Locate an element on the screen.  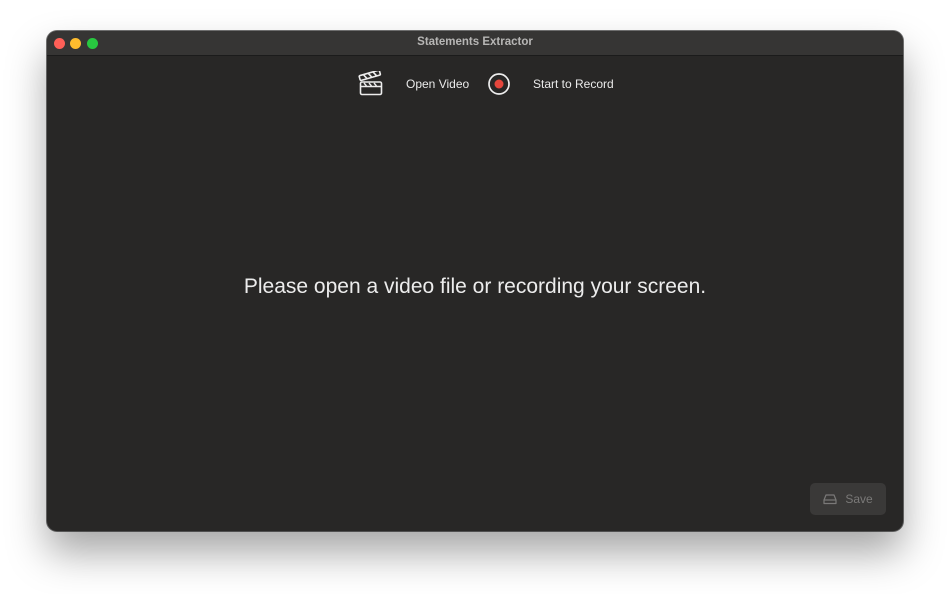
save-button: Save is located at coordinates (848, 499).